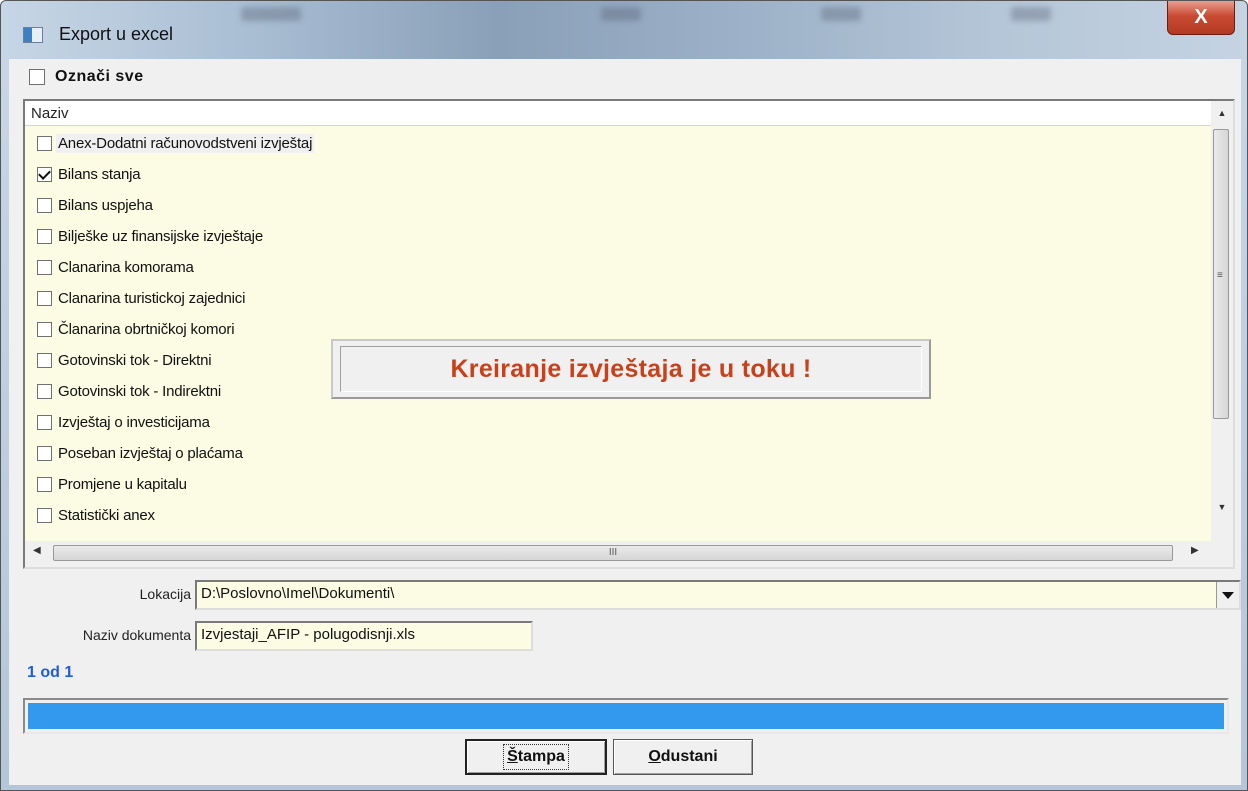  I want to click on scroll-left-icon: ◀, so click(37, 550).